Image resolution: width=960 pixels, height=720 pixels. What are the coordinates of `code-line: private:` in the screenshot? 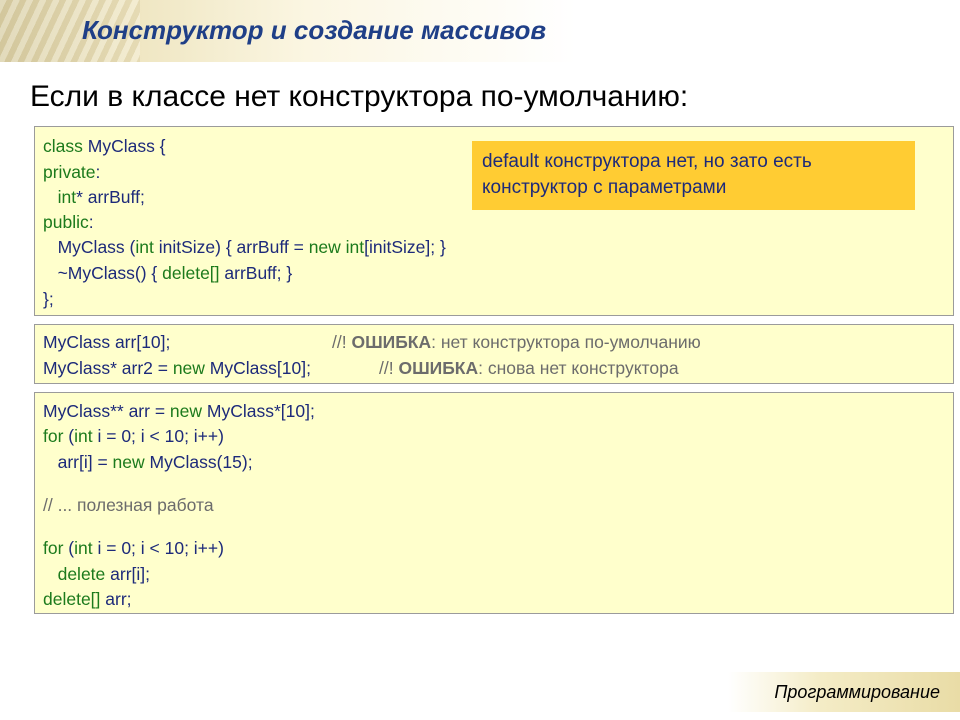 It's located at (72, 172).